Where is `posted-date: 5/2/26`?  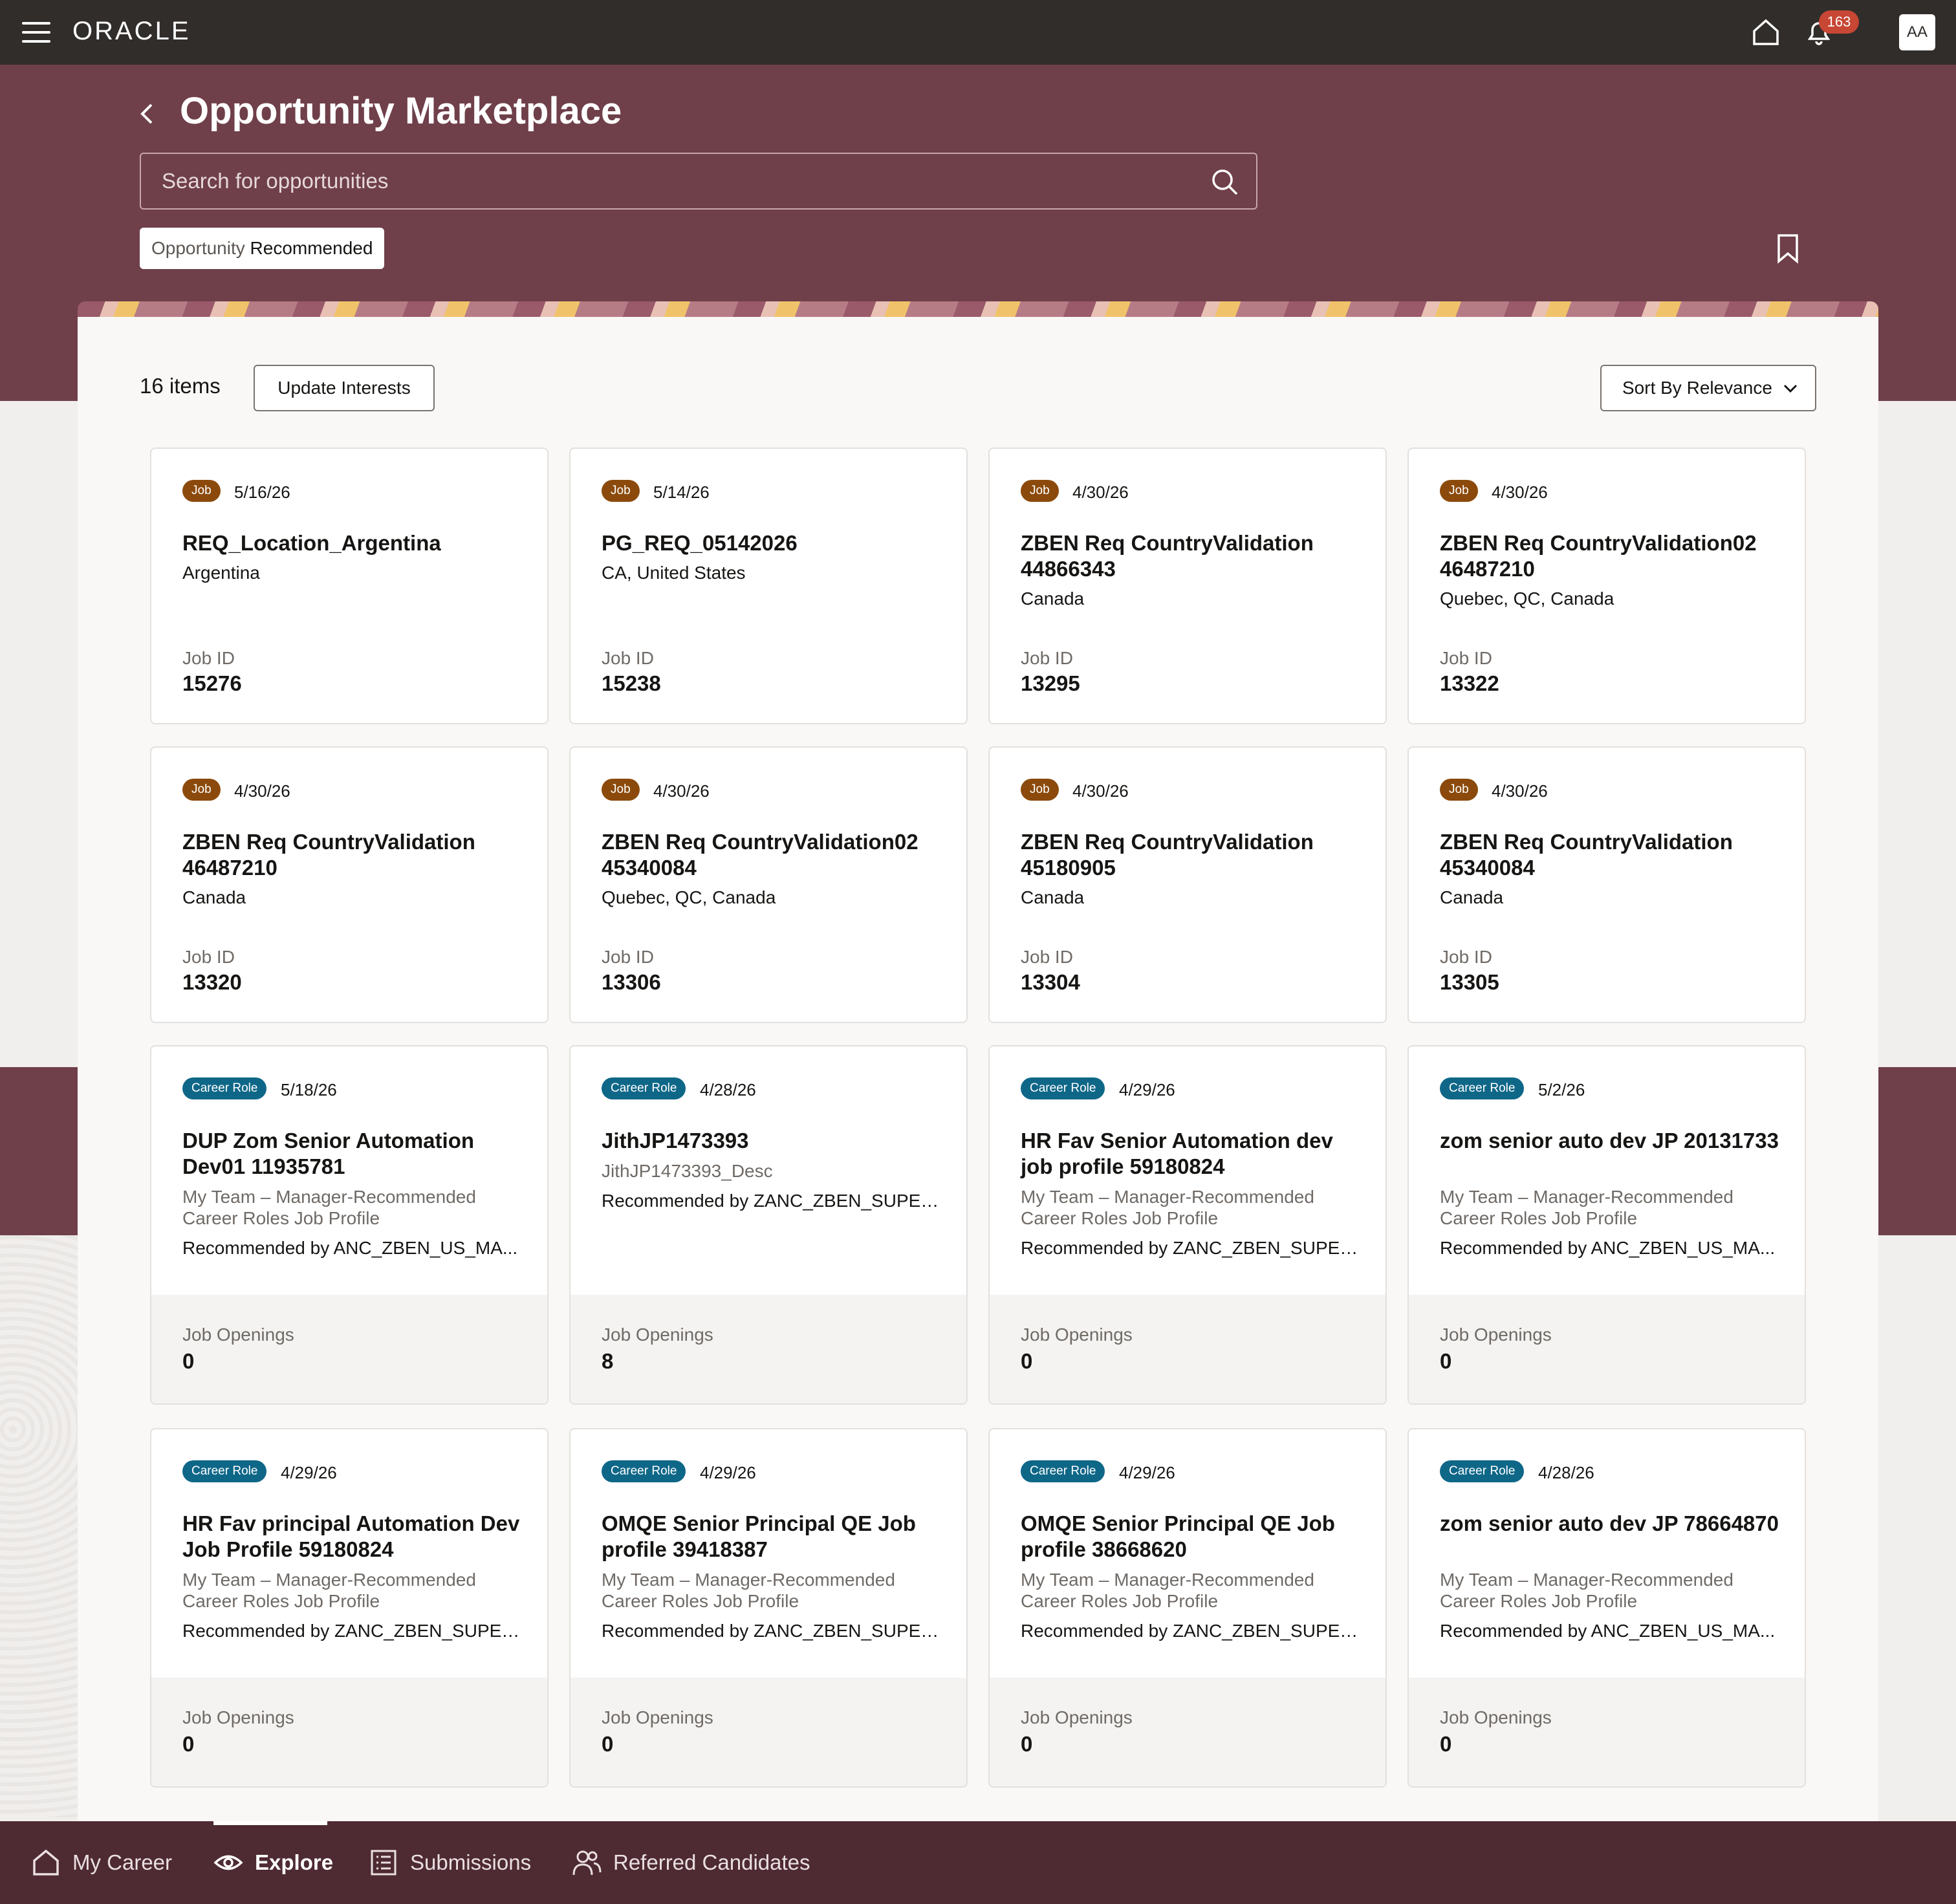 posted-date: 5/2/26 is located at coordinates (1562, 1089).